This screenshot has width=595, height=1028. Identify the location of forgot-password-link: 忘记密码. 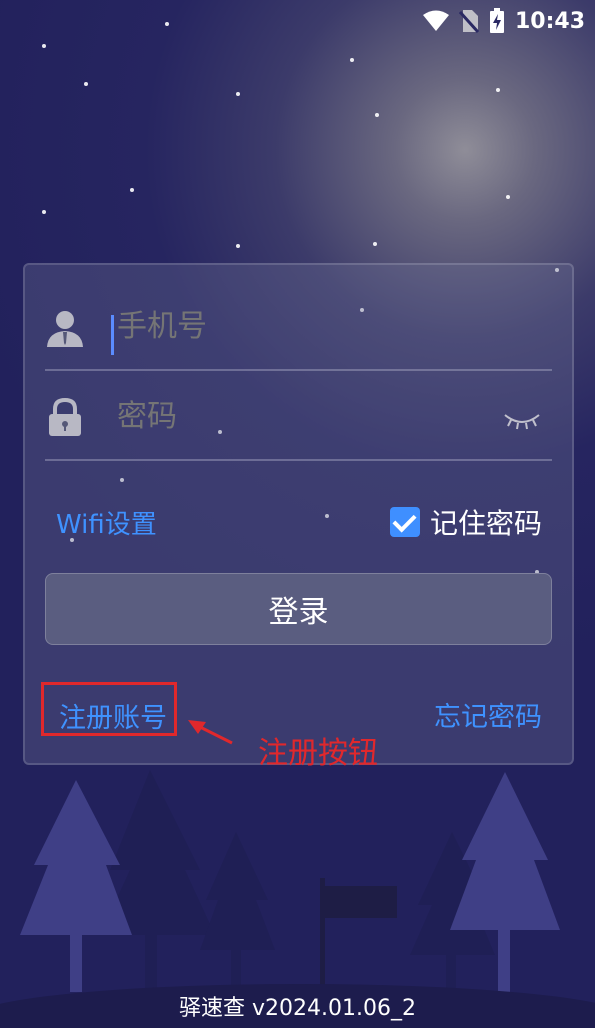
(488, 714).